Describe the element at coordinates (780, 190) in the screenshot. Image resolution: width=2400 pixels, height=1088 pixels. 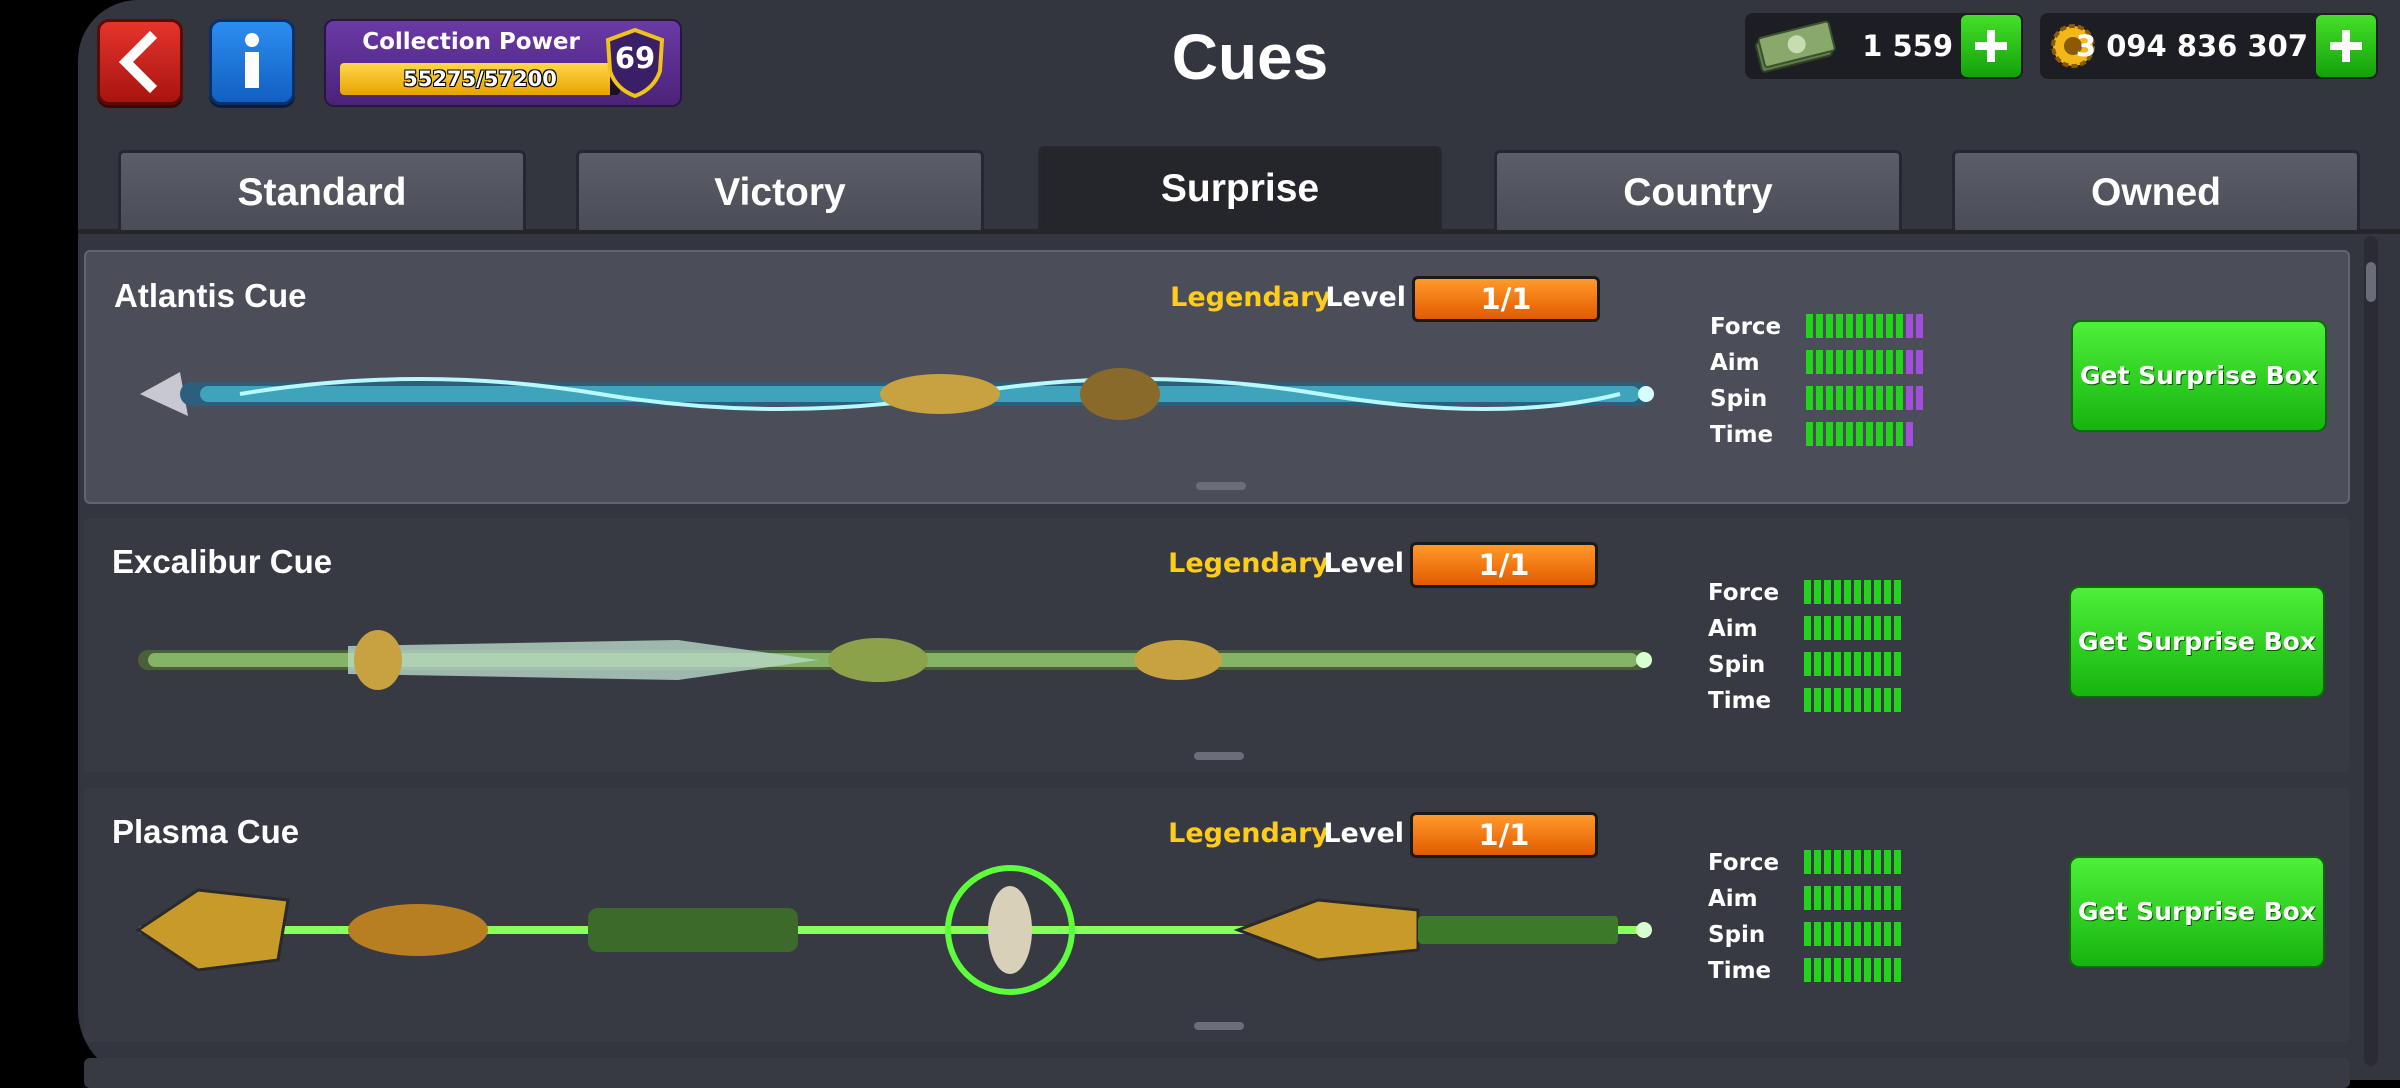
I see `tab-victory: Victory` at that location.